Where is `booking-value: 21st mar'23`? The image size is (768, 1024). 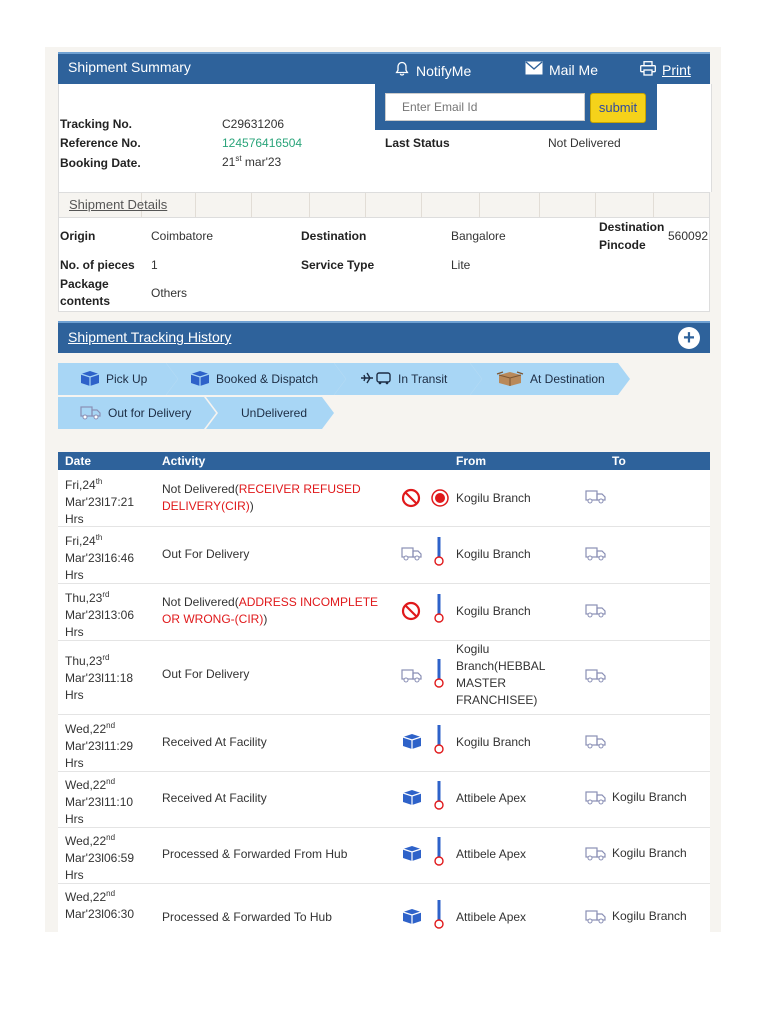
booking-value: 21st mar'23 is located at coordinates (252, 161).